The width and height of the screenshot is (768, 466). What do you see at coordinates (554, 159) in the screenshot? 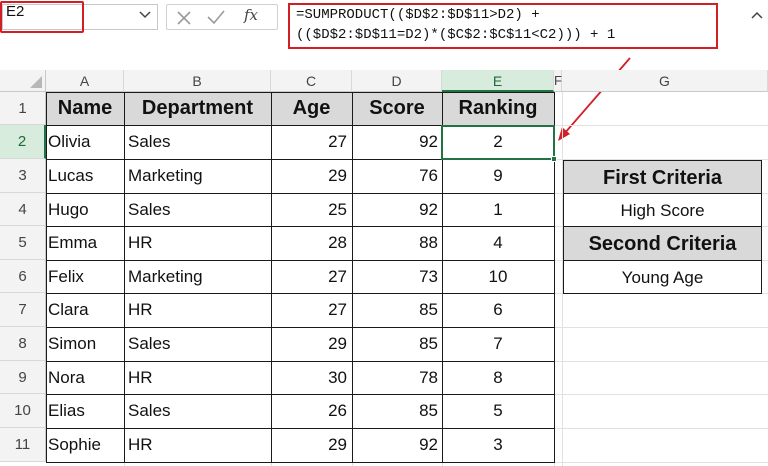
I see `fill-handle` at bounding box center [554, 159].